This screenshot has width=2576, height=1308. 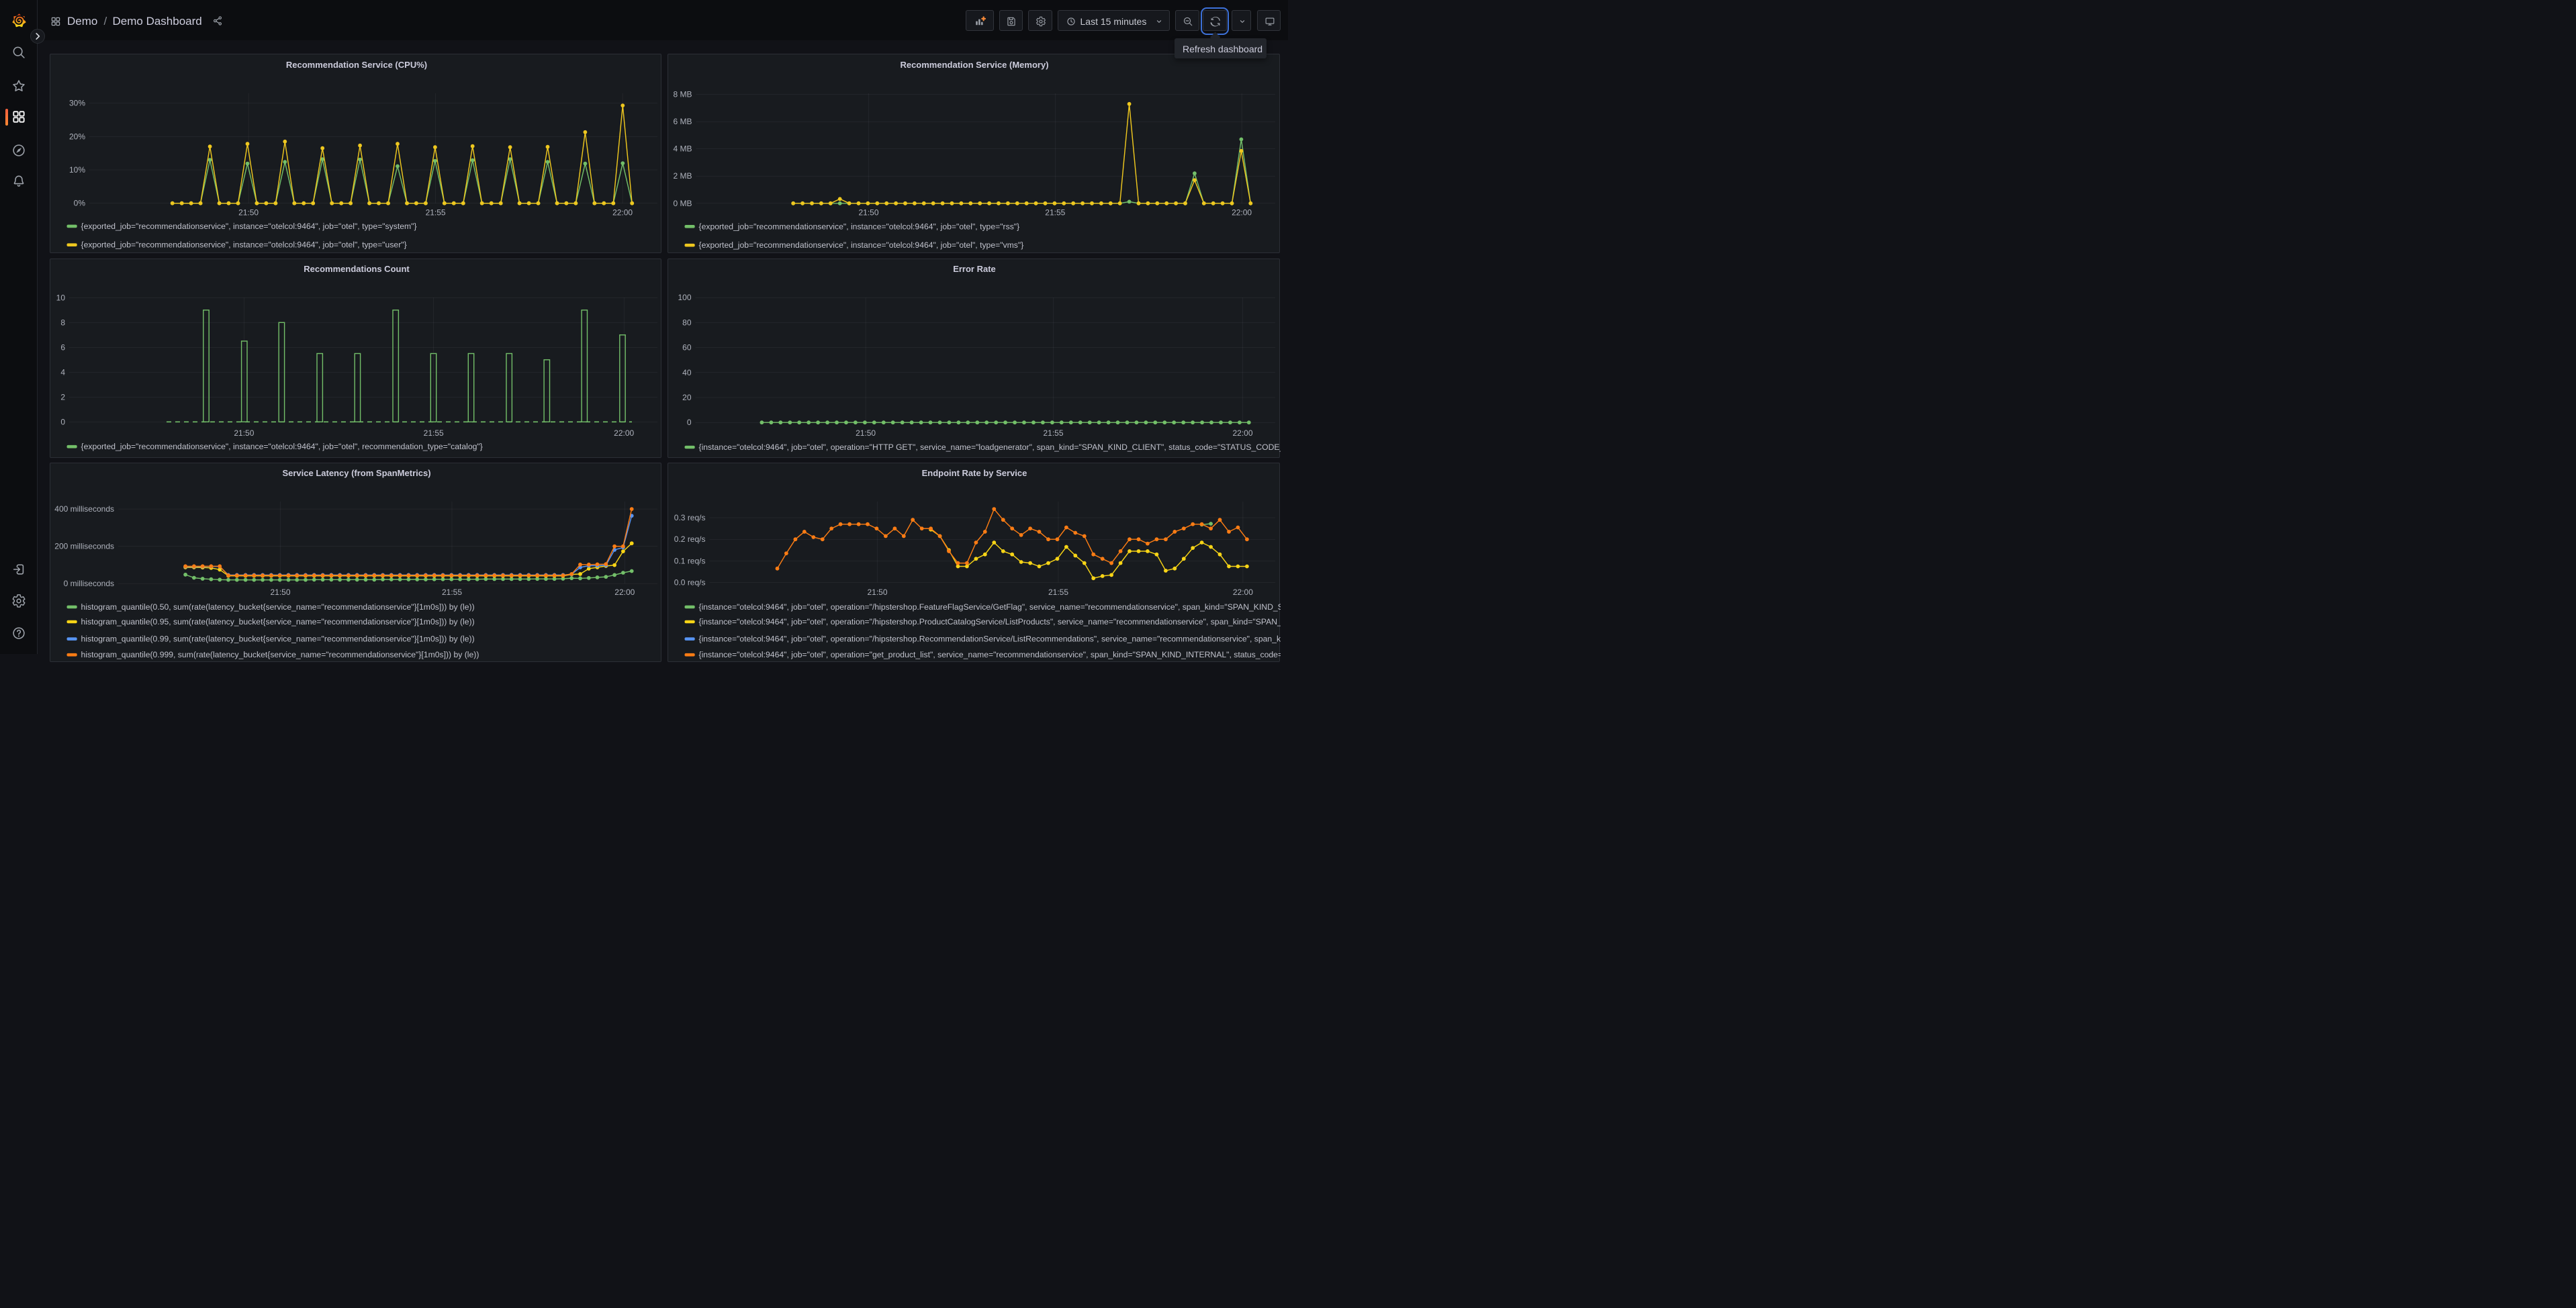 What do you see at coordinates (687, 372) in the screenshot?
I see `svg-text: 40` at bounding box center [687, 372].